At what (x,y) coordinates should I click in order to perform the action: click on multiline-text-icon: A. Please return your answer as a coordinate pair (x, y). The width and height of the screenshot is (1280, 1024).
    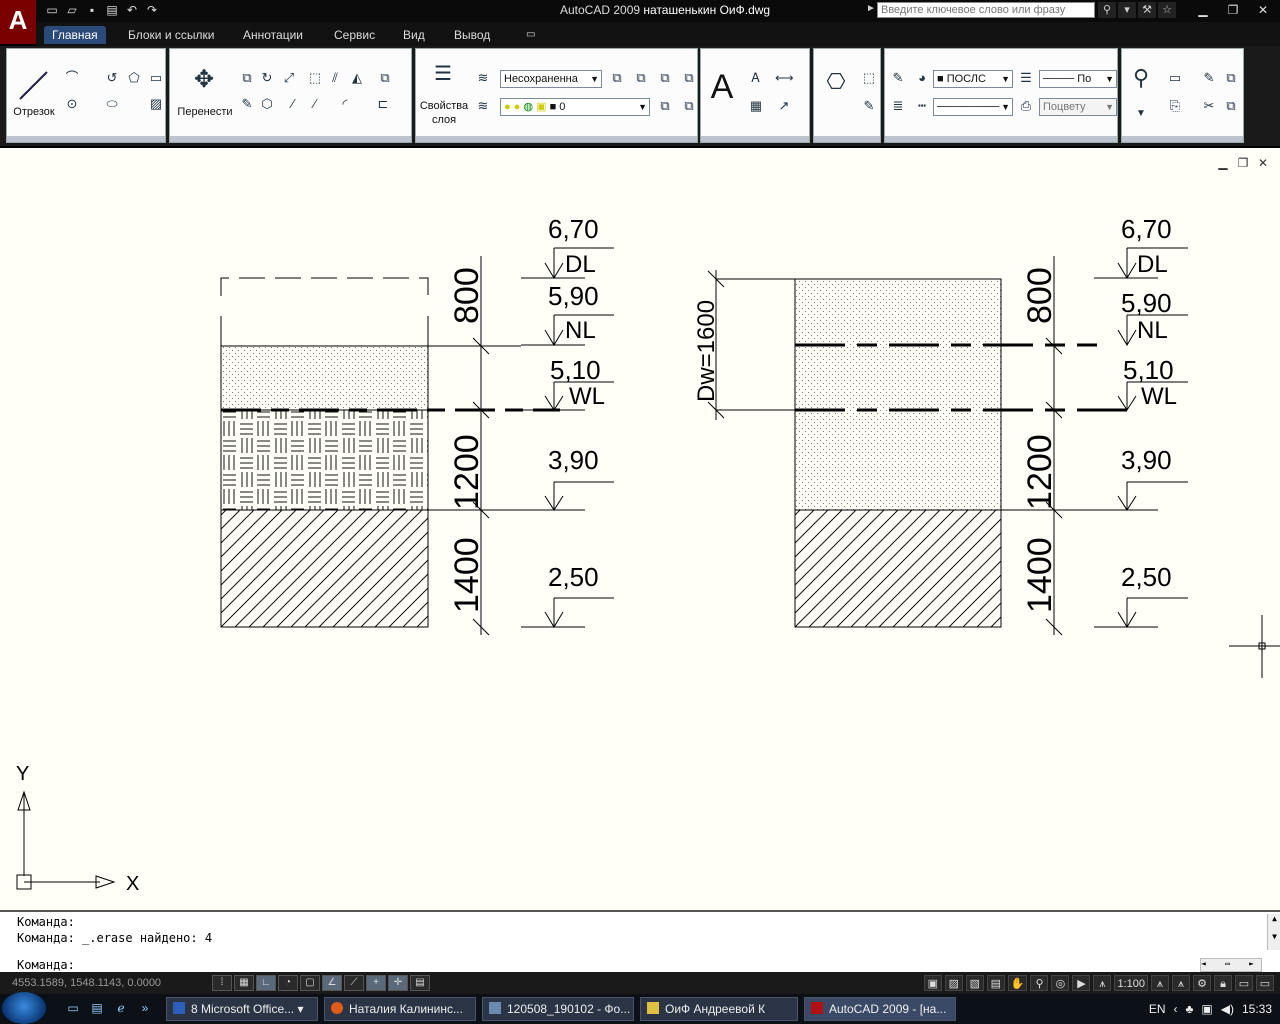
    Looking at the image, I should click on (722, 87).